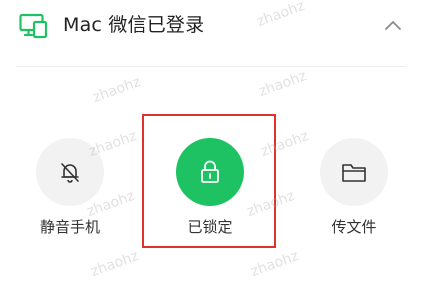 The image size is (427, 281). Describe the element at coordinates (211, 66) in the screenshot. I see `header-divider` at that location.